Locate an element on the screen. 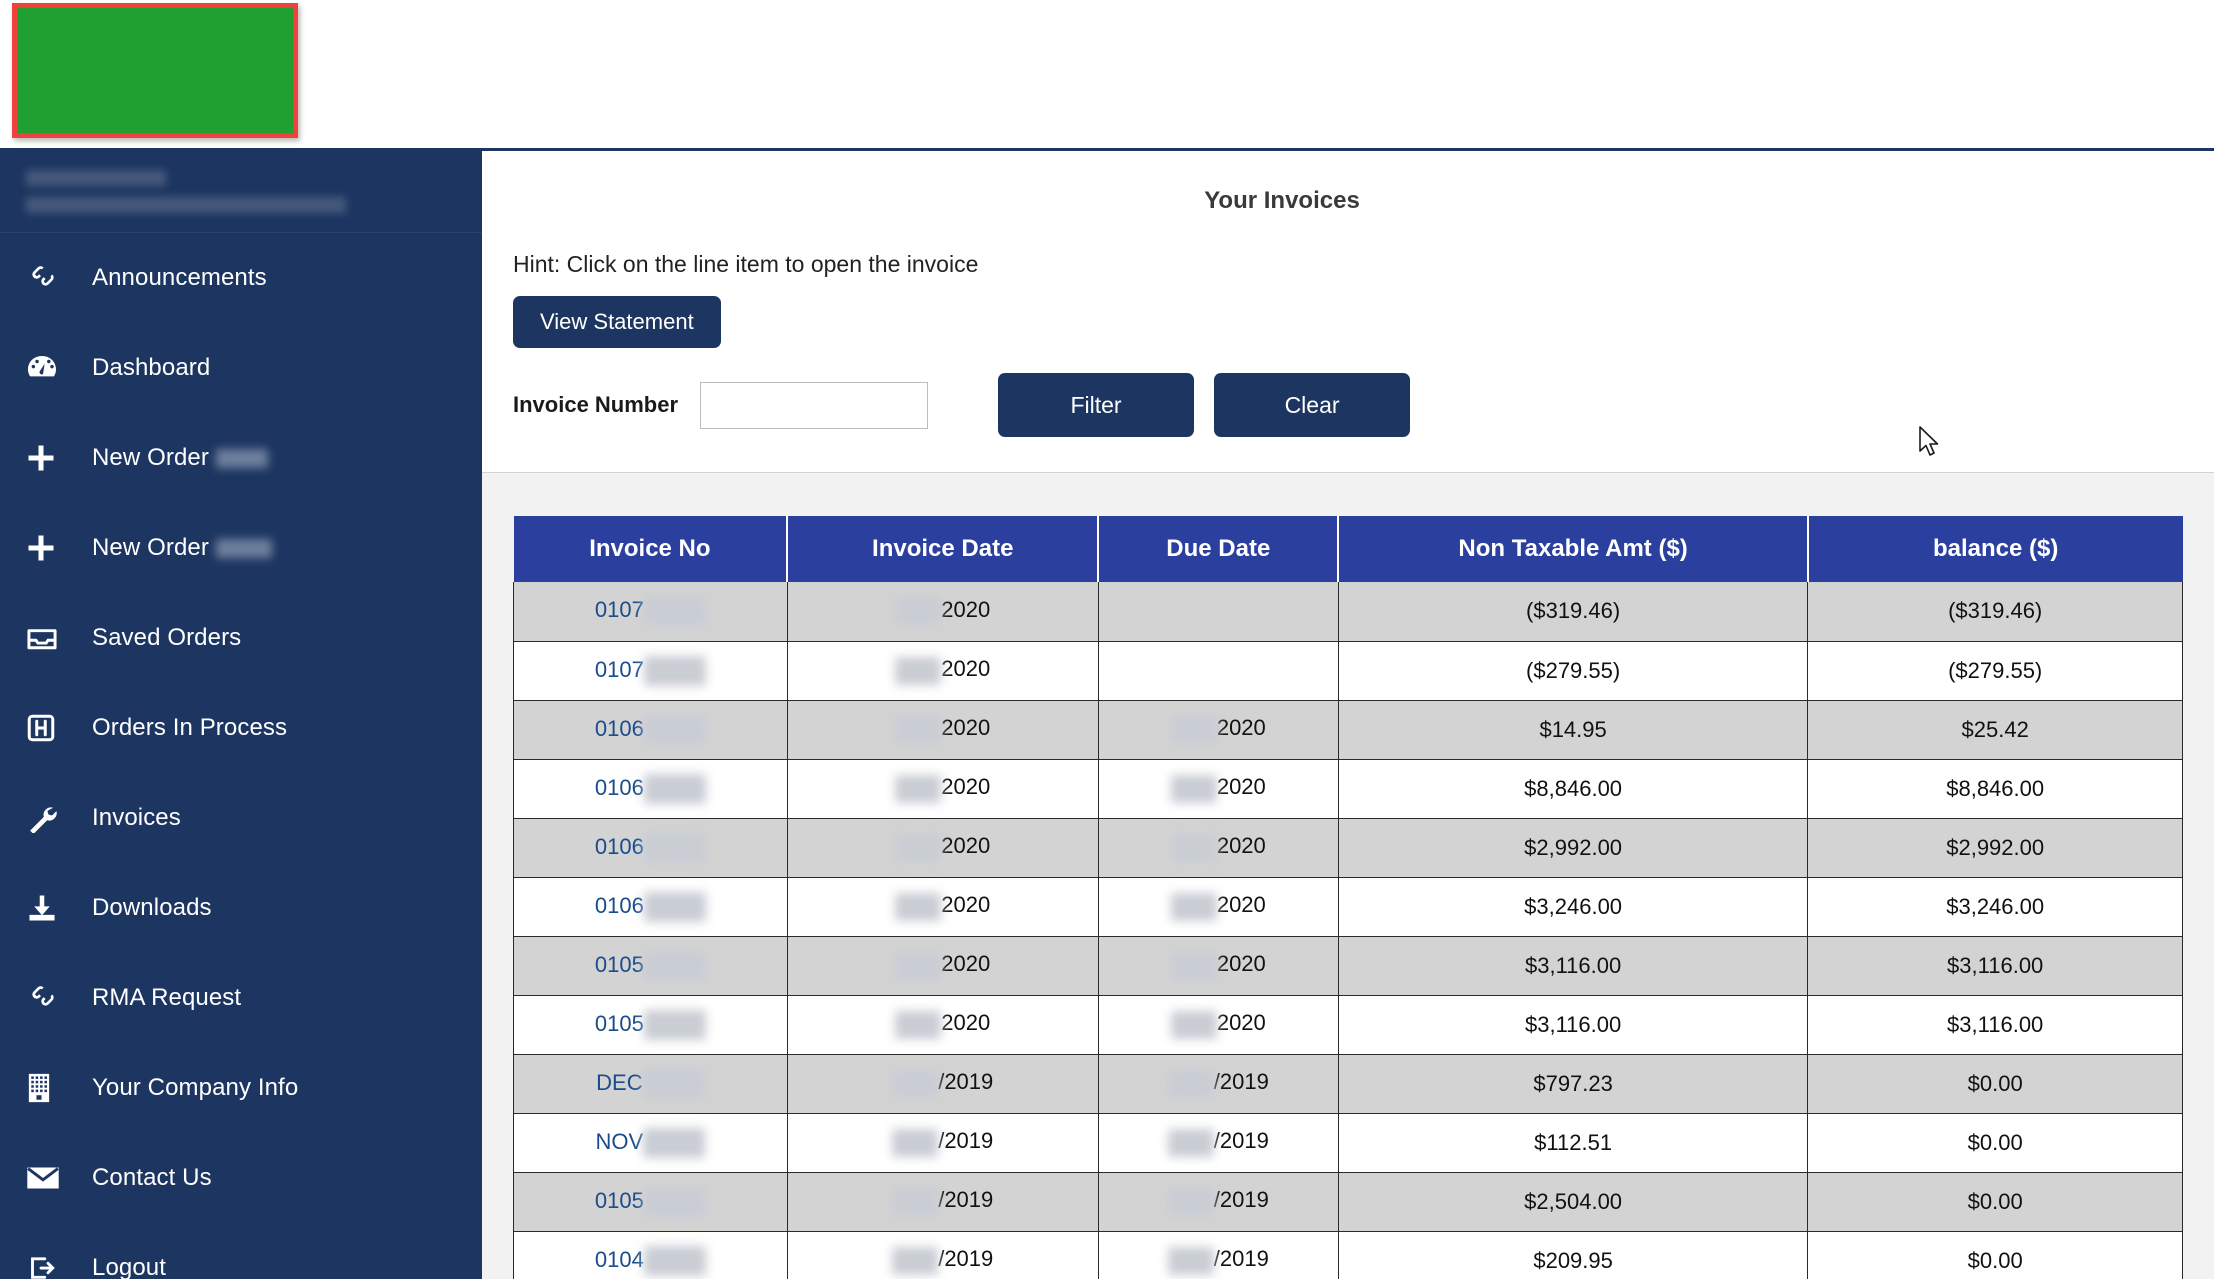  table-row: 0106 2020 2020 $2,992.00 $2,992.00 is located at coordinates (1348, 848).